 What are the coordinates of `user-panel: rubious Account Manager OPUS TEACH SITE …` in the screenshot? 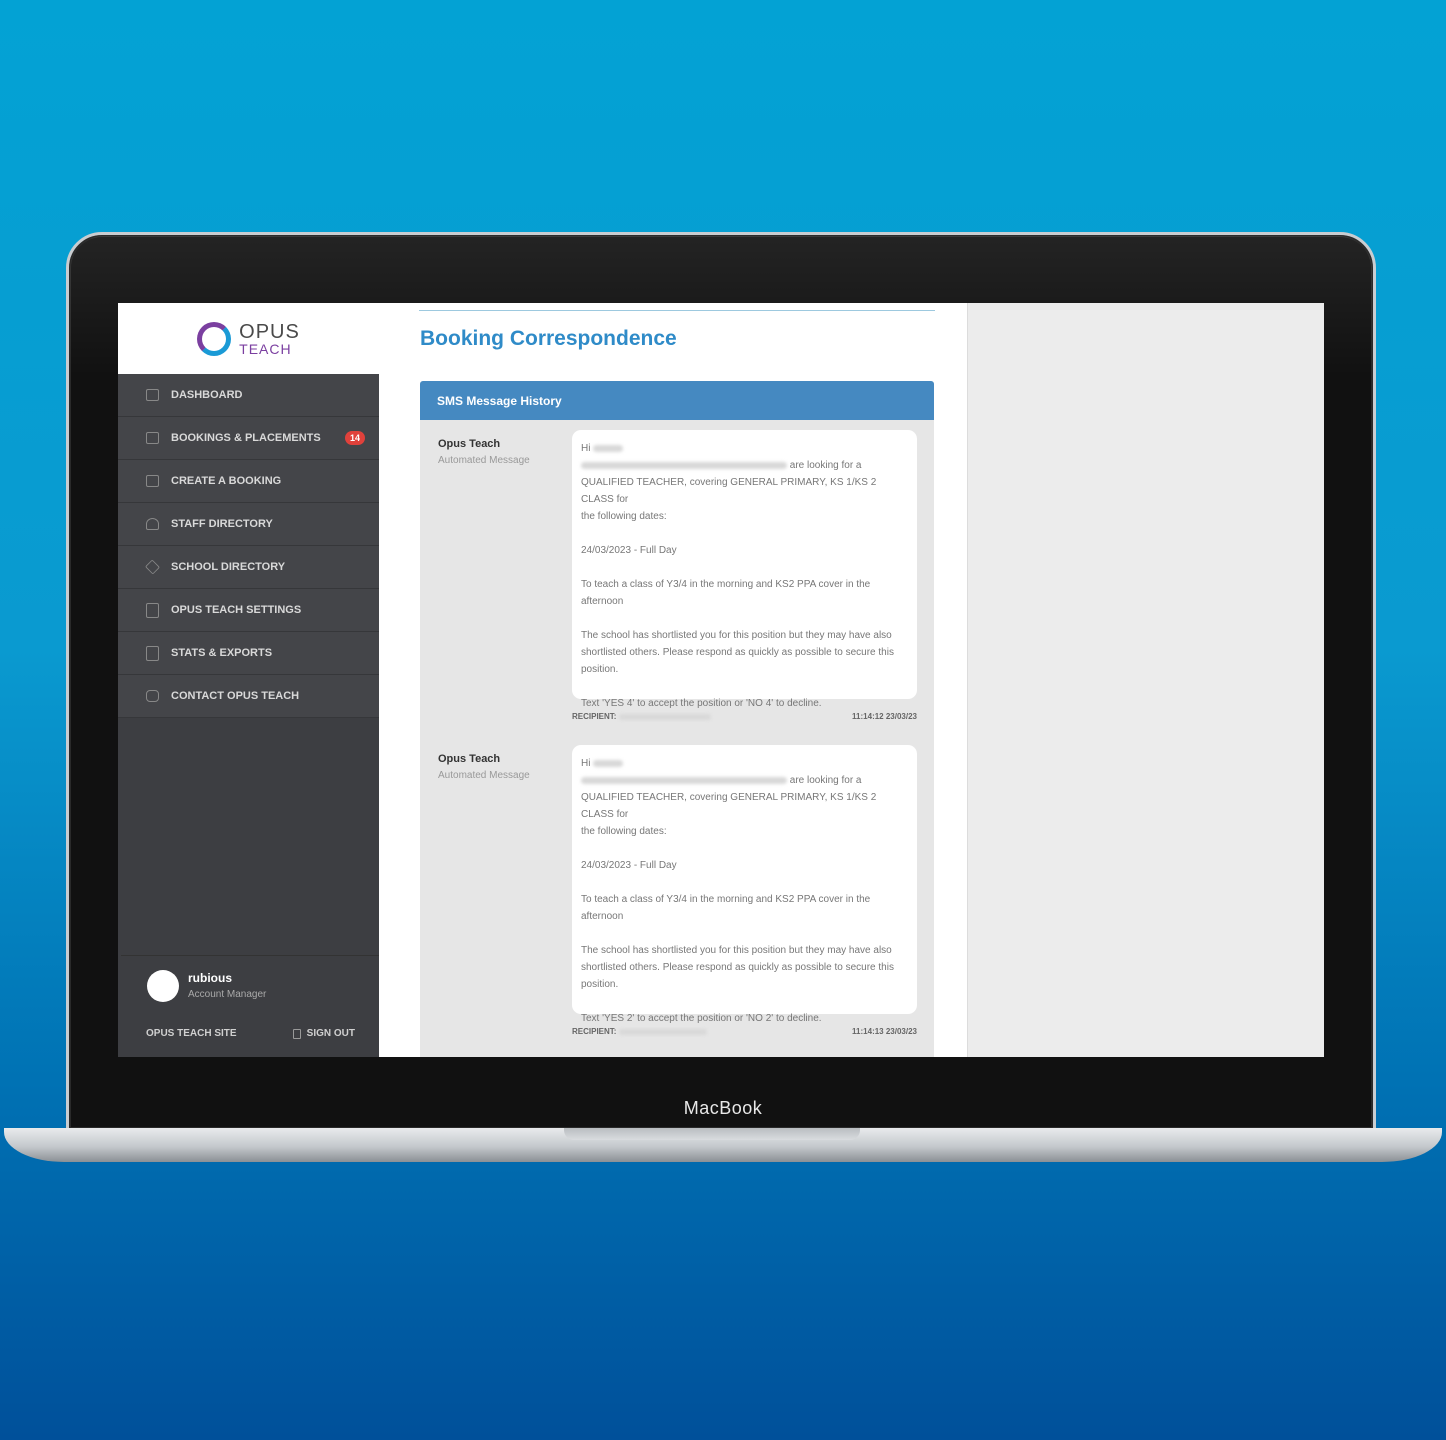 It's located at (250, 1006).